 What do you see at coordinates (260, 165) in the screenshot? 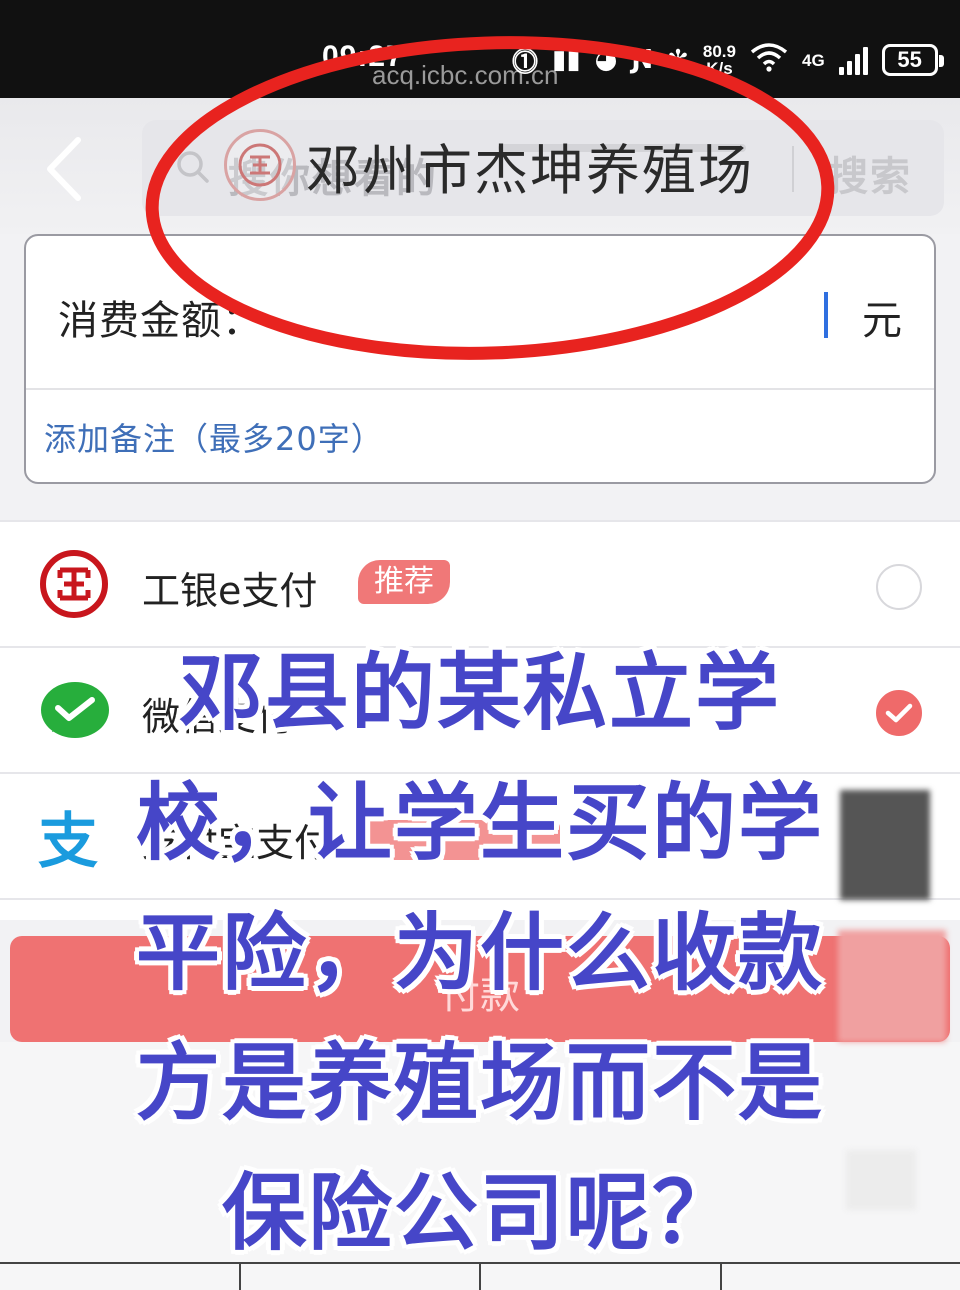
I see `merchant-logo-icon` at bounding box center [260, 165].